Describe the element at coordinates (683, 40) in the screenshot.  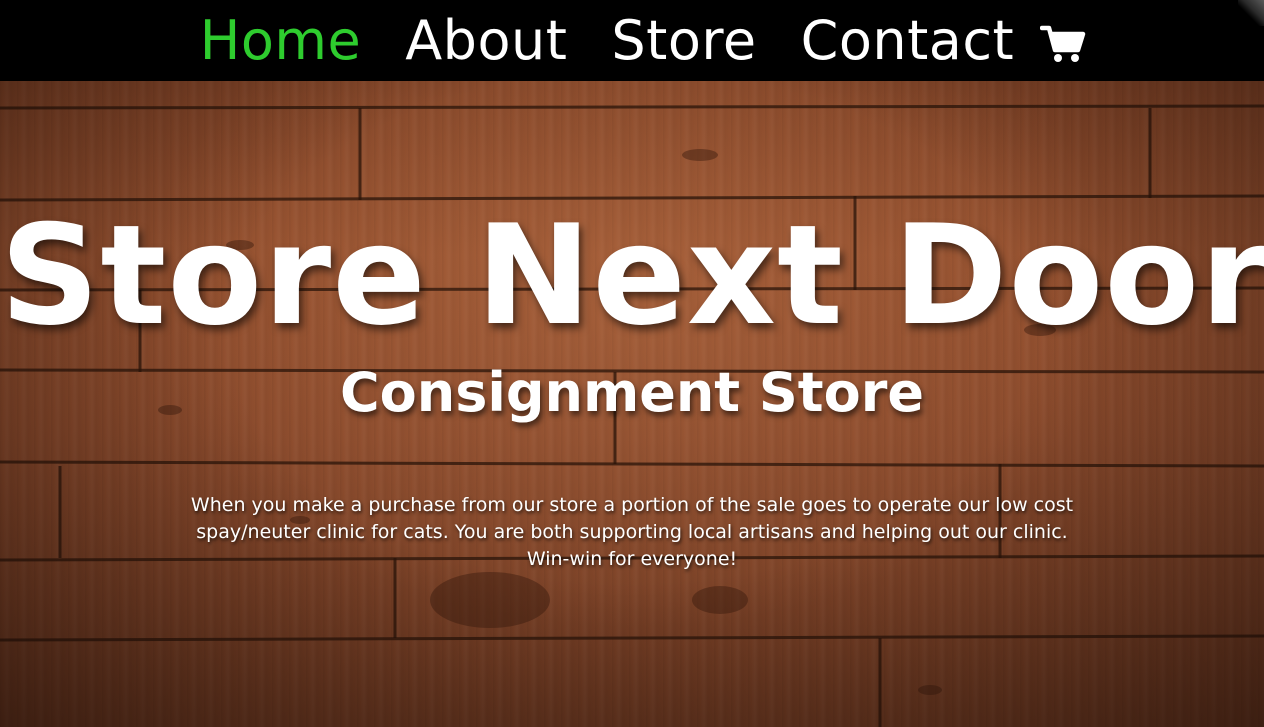
I see `nav-link-store: Store` at that location.